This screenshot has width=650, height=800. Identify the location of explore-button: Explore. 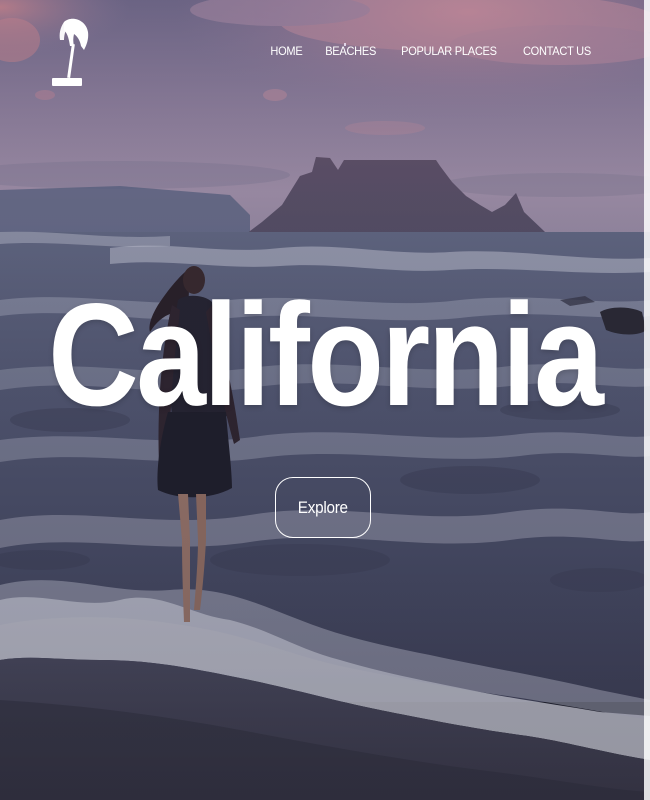
(323, 507).